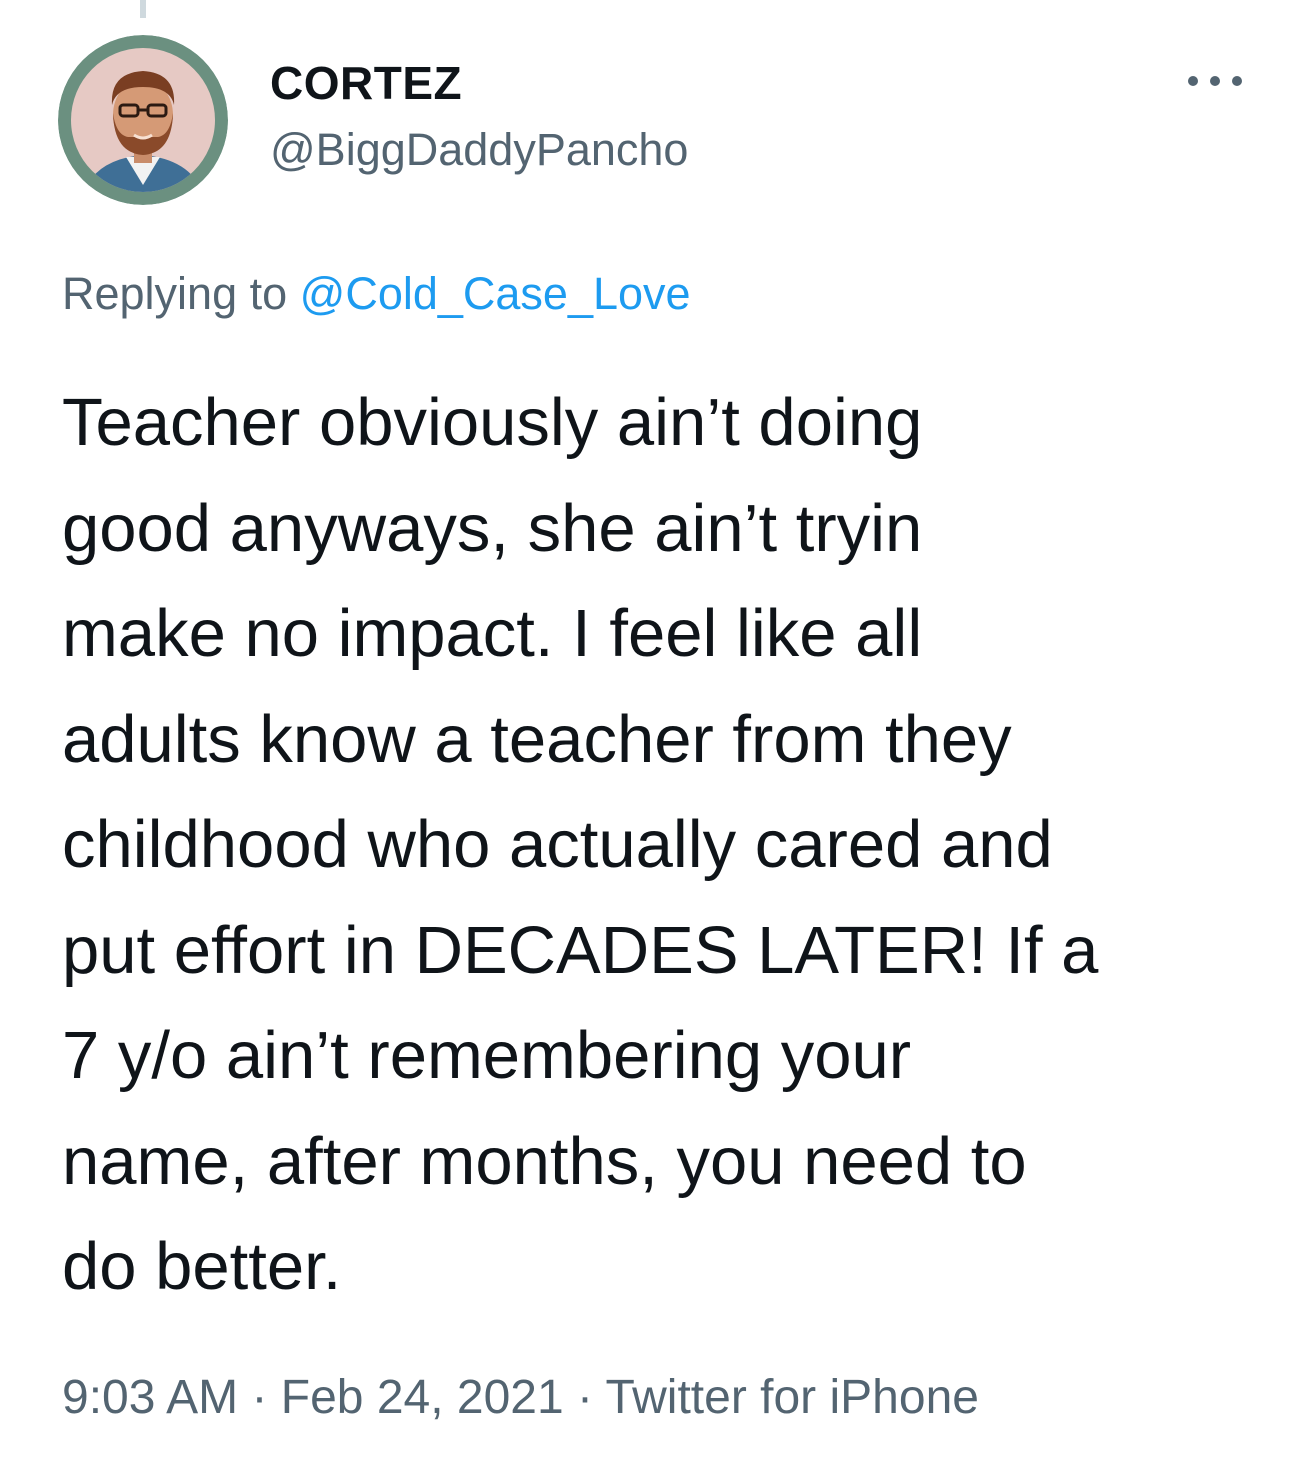 The image size is (1300, 1481). What do you see at coordinates (143, 9) in the screenshot?
I see `thread-connector-line` at bounding box center [143, 9].